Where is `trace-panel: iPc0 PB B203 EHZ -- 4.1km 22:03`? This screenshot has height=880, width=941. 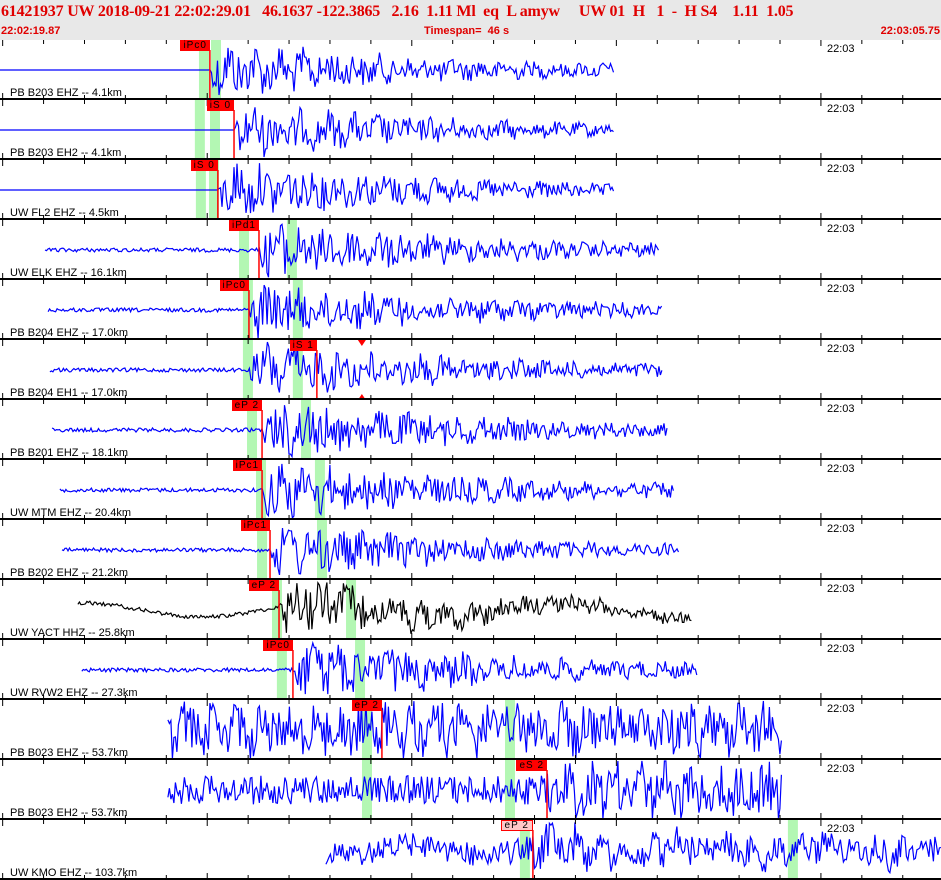
trace-panel: iPc0 PB B203 EHZ -- 4.1km 22:03 is located at coordinates (470, 70).